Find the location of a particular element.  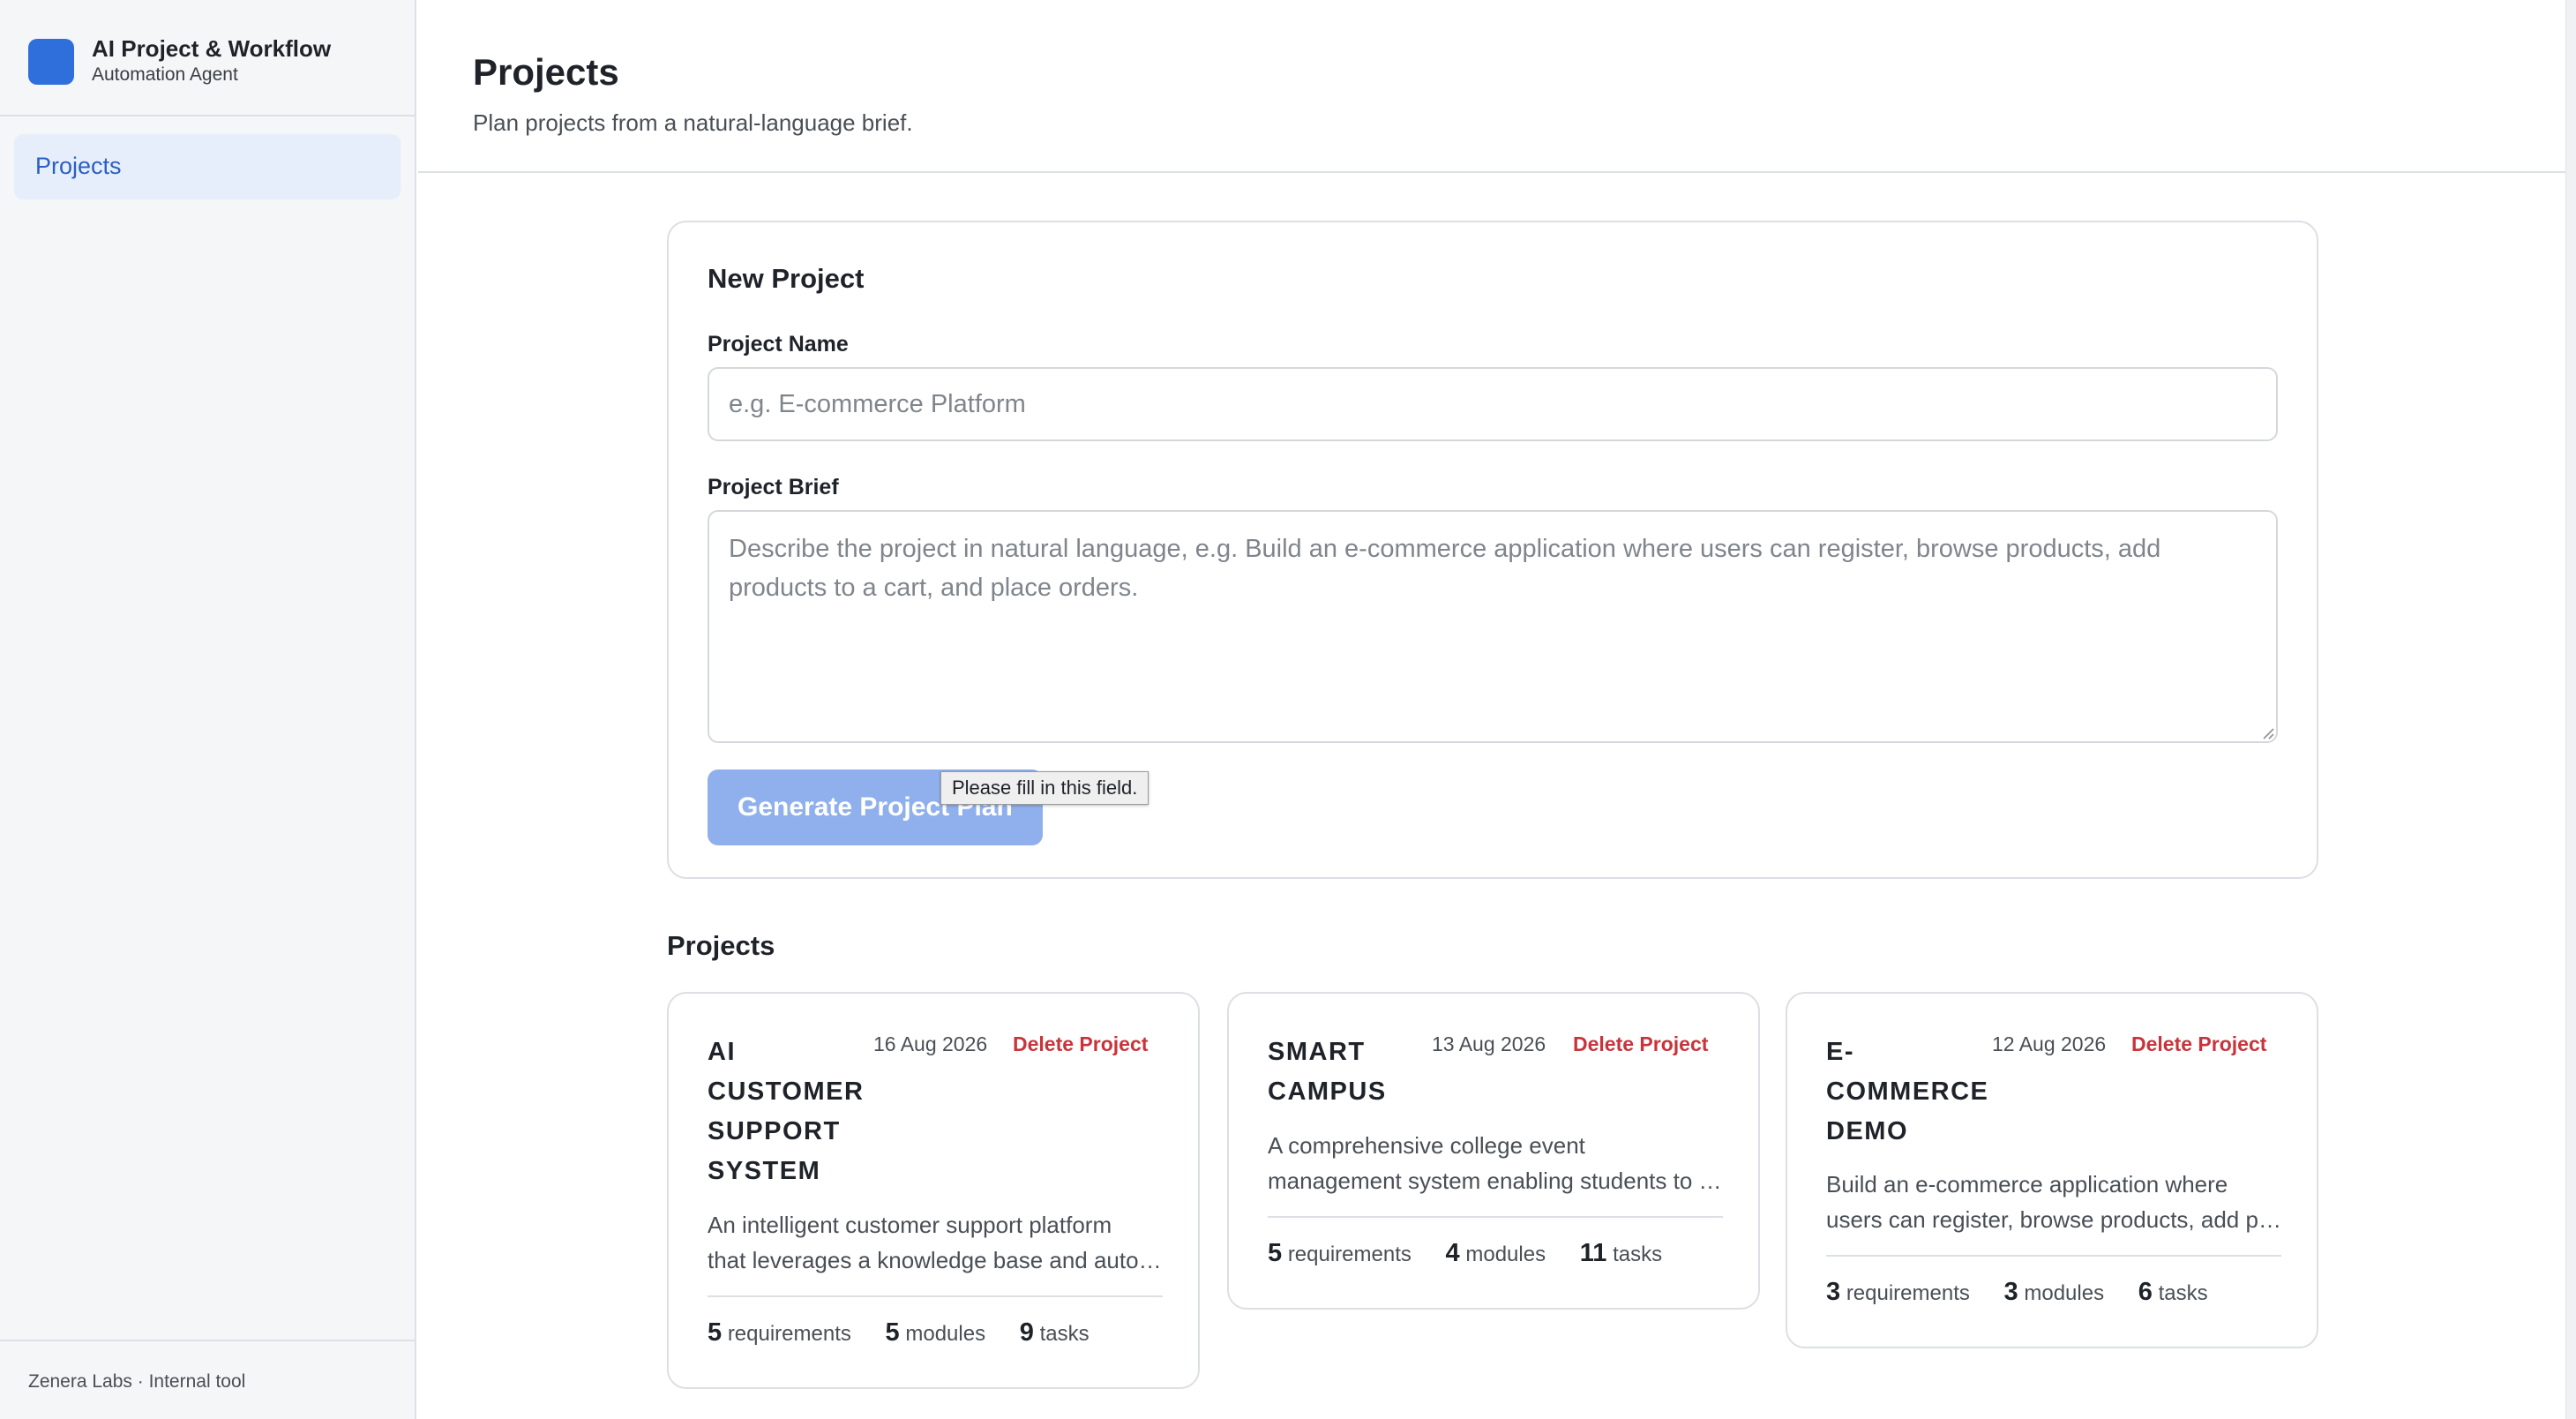

resize-grip-icon is located at coordinates (2267, 732).